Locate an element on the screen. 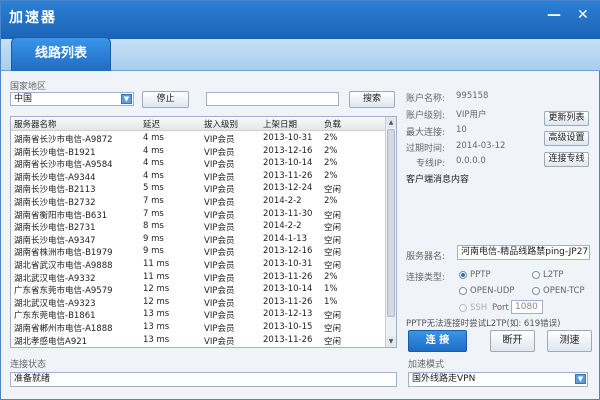 The width and height of the screenshot is (600, 400). col-level: 拔入级别 is located at coordinates (221, 124).